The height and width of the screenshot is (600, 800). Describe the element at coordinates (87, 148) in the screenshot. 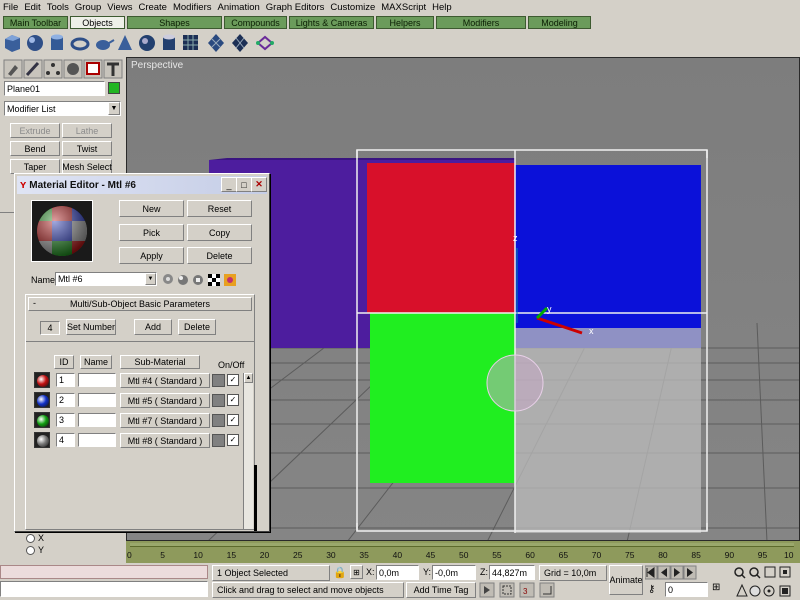

I see `modifier-twist-button: Twist` at that location.